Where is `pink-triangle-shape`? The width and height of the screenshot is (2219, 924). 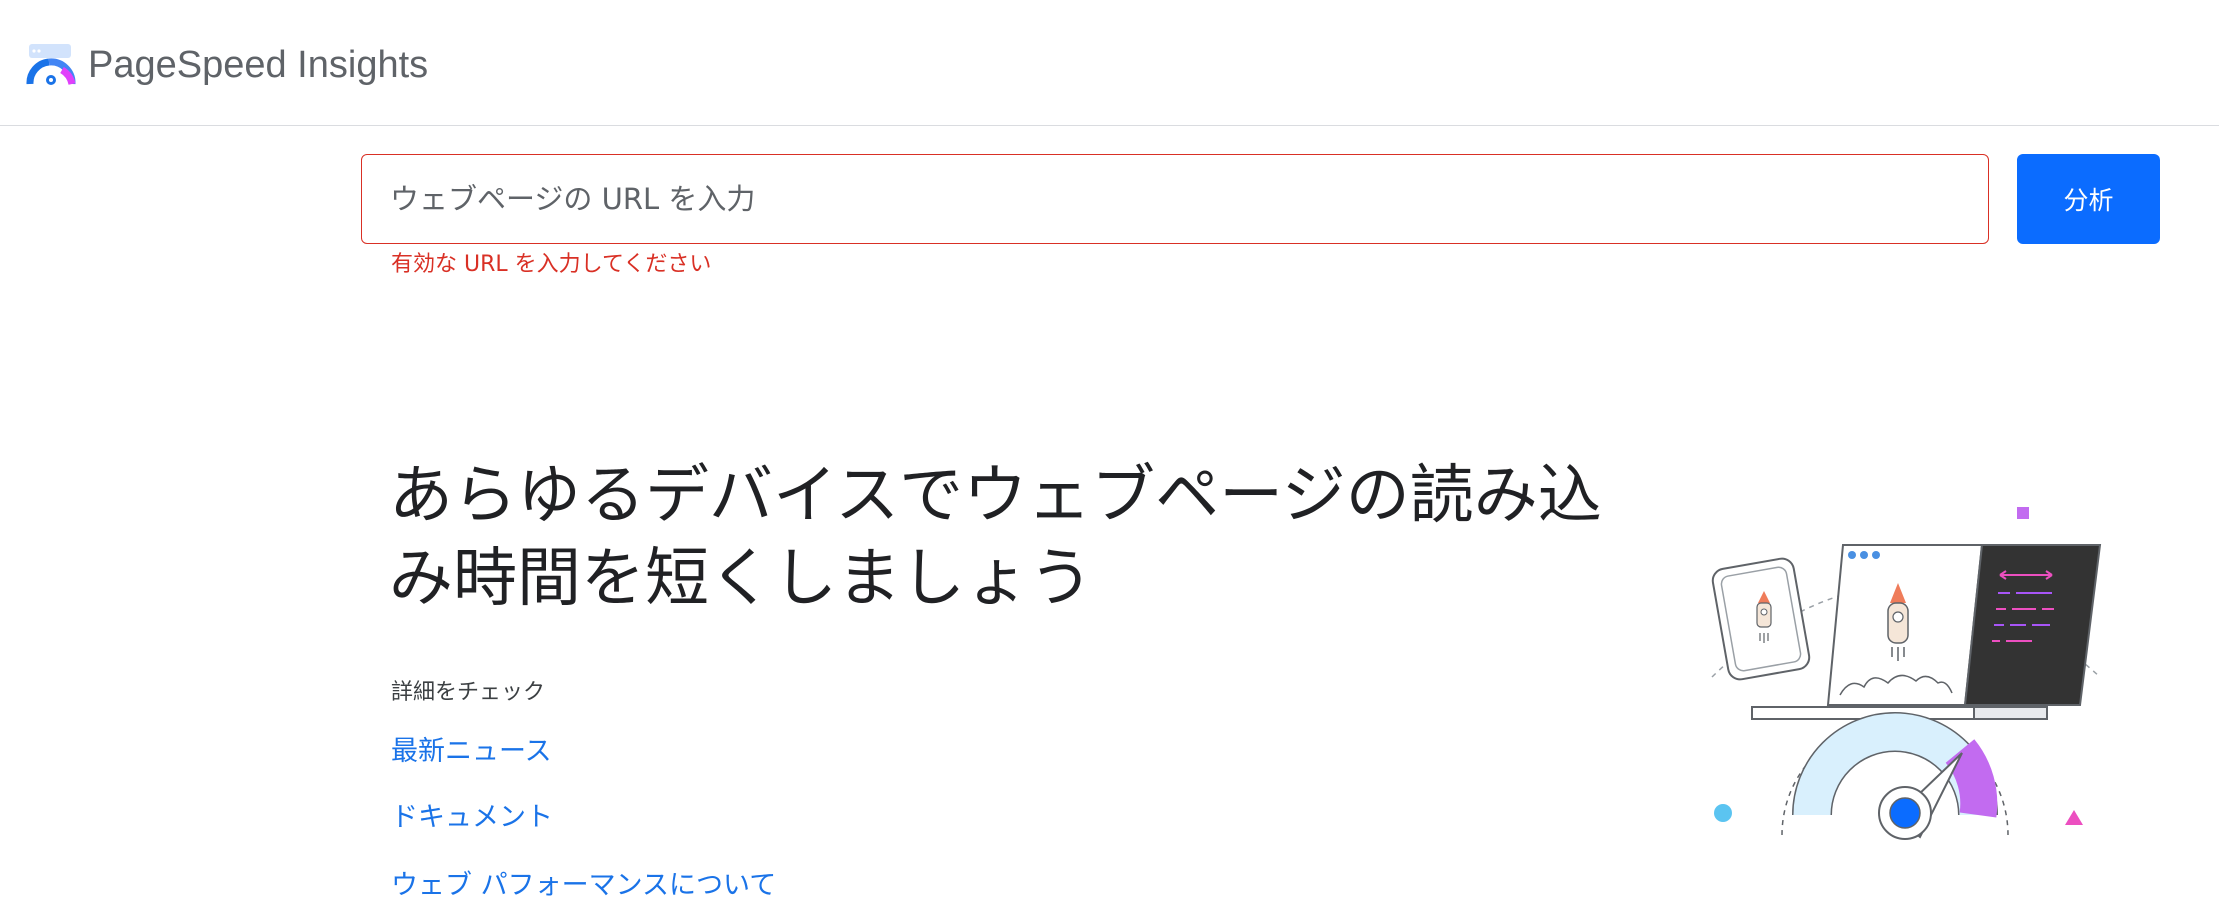
pink-triangle-shape is located at coordinates (2074, 817).